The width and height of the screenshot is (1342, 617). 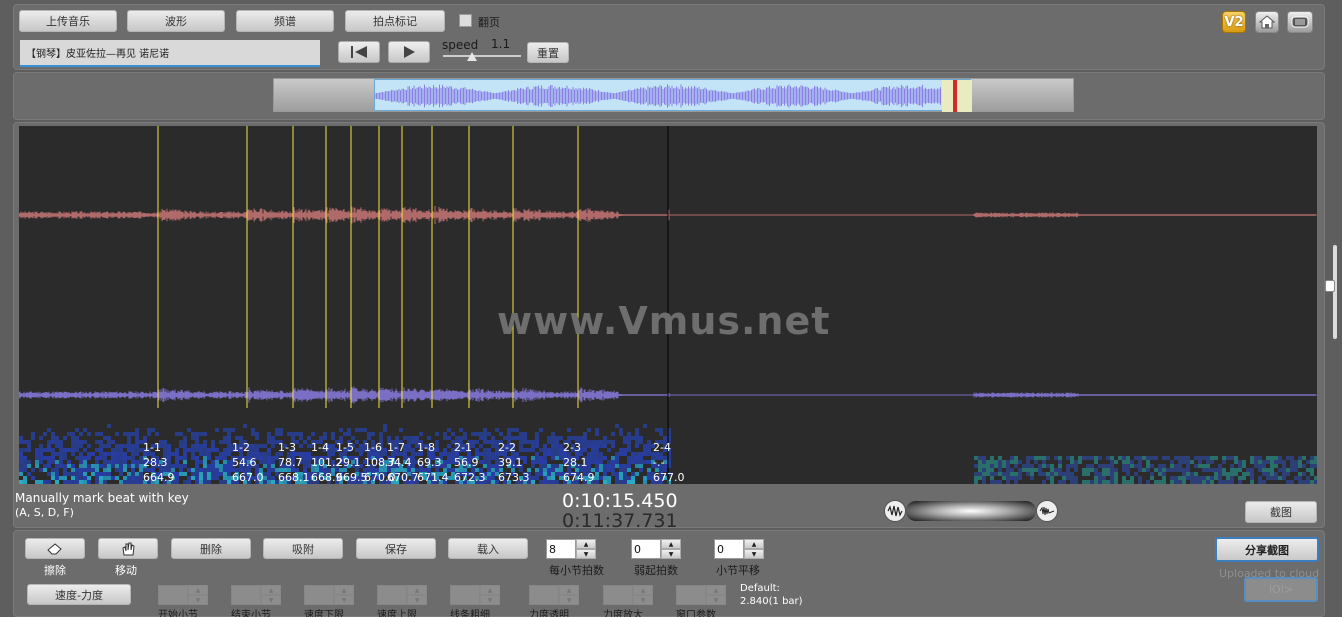 I want to click on speed-slider-track, so click(x=482, y=56).